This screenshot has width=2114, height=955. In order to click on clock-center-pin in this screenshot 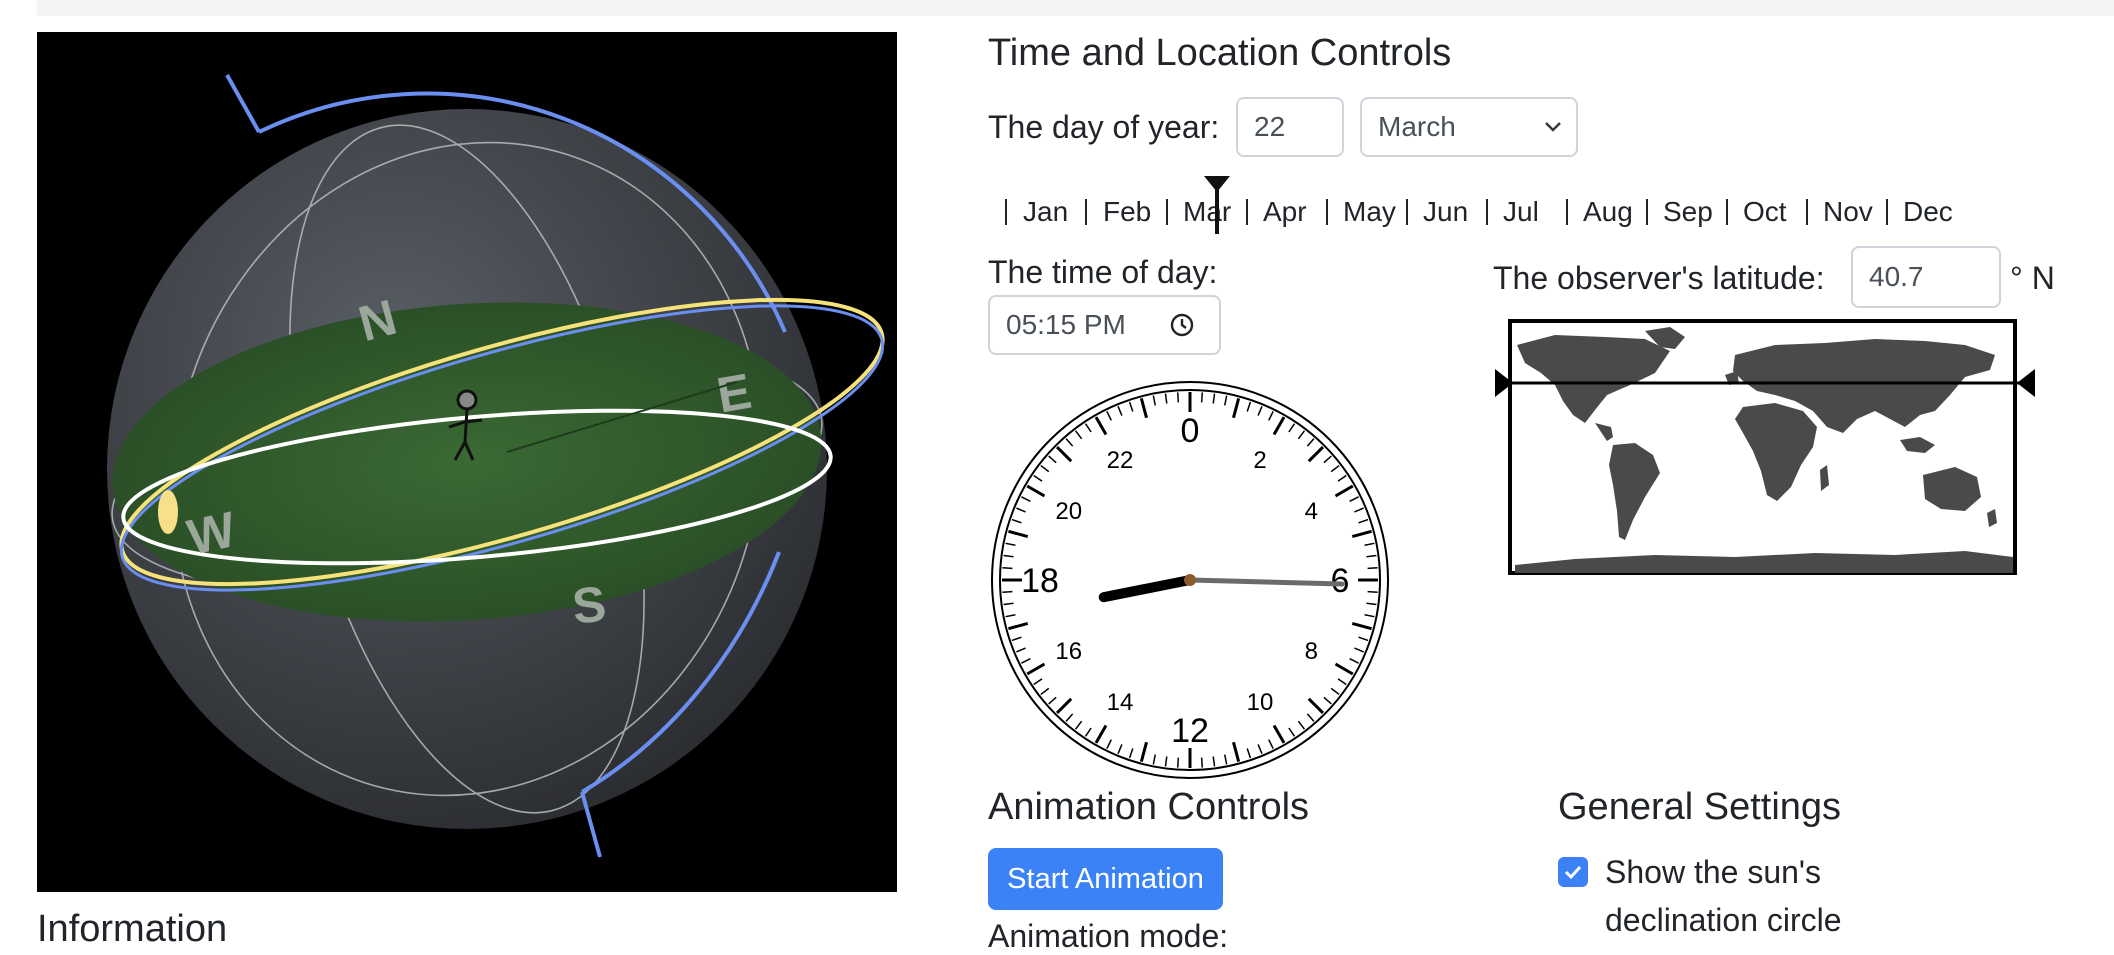, I will do `click(1190, 580)`.